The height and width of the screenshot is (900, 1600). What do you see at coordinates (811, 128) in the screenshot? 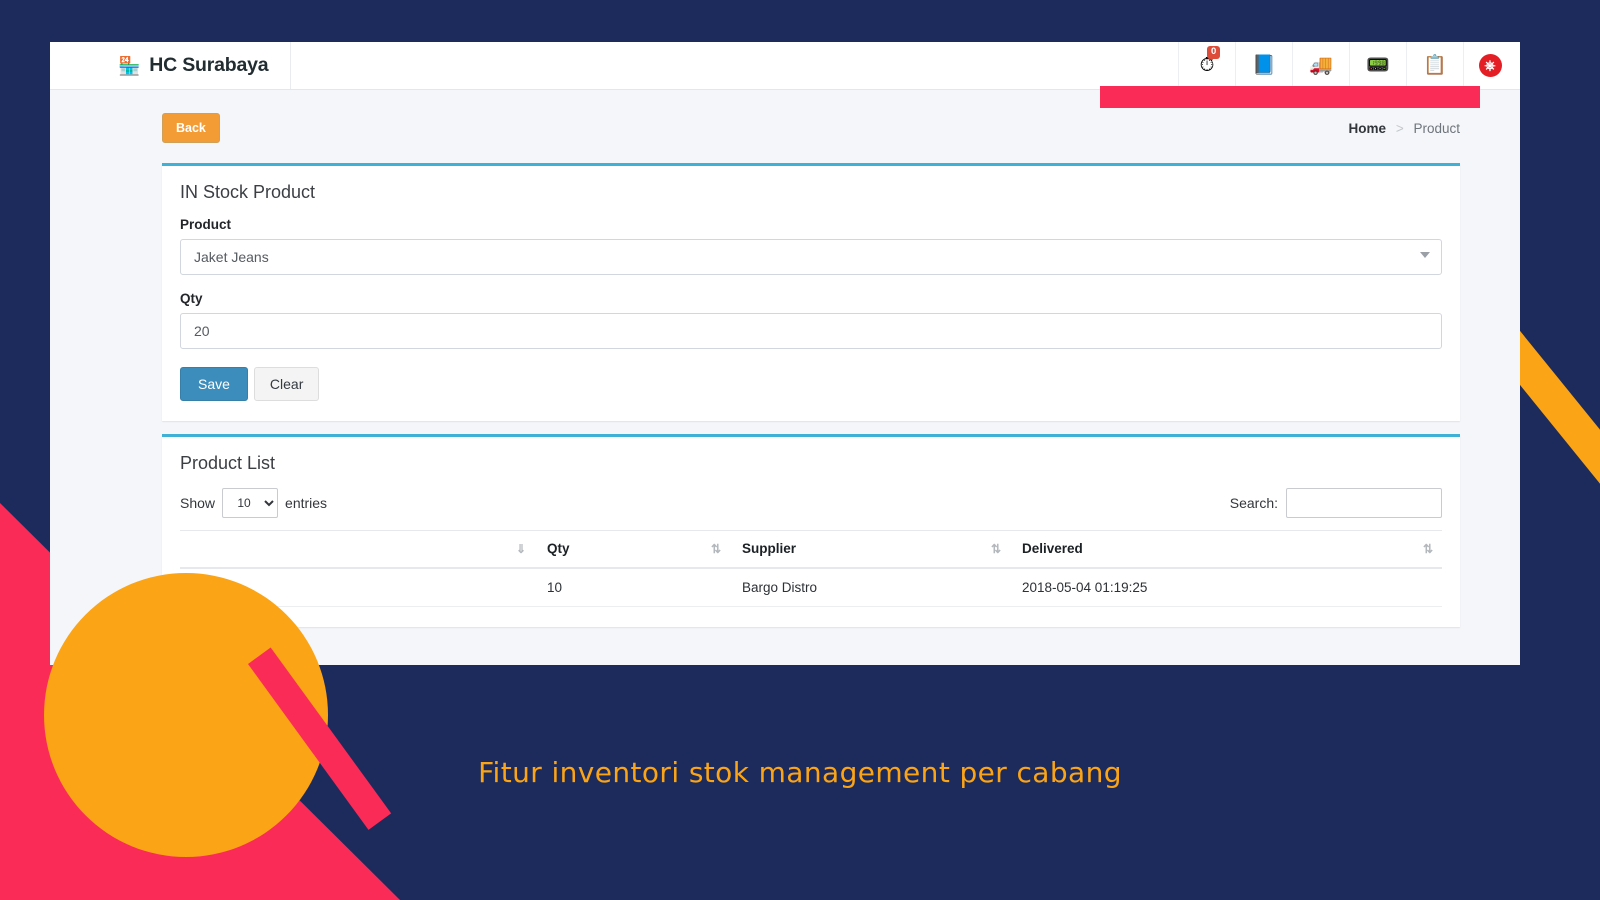
I see `toolbar-row: Back Home > Product` at bounding box center [811, 128].